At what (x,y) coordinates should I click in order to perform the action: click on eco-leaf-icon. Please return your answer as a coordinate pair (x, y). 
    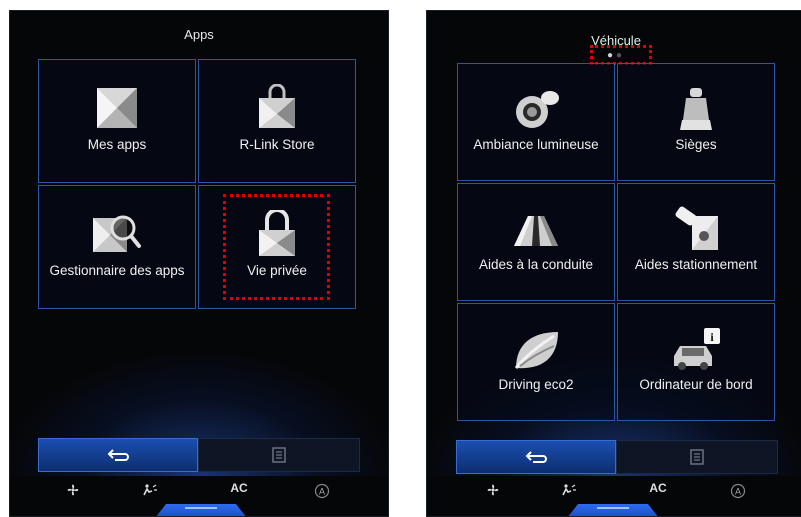
    Looking at the image, I should click on (536, 350).